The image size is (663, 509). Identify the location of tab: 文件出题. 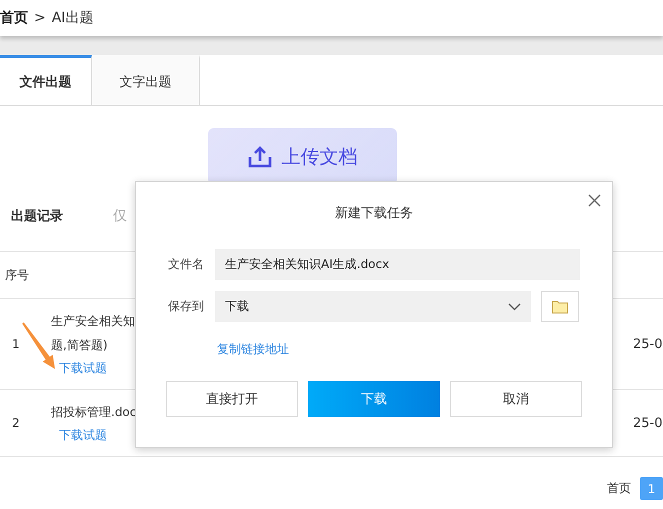
(46, 80).